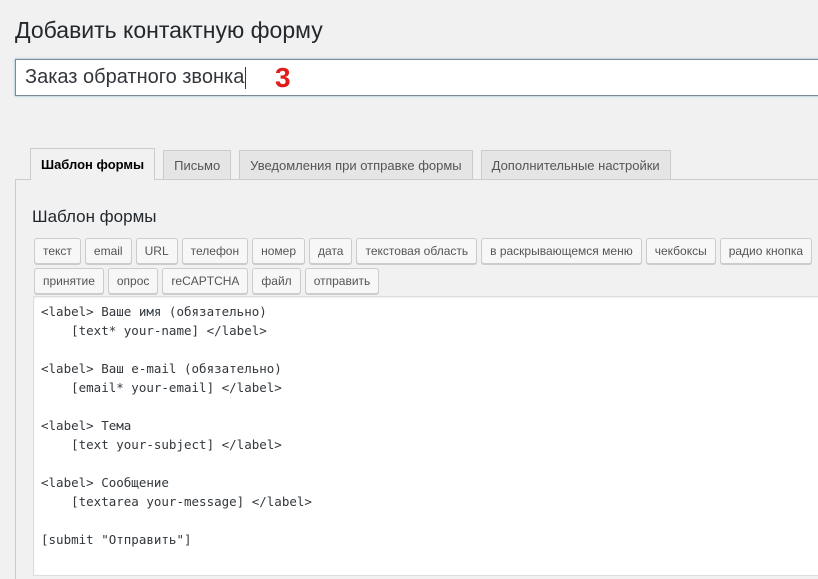  I want to click on tag-button-tel: телефон, so click(215, 251).